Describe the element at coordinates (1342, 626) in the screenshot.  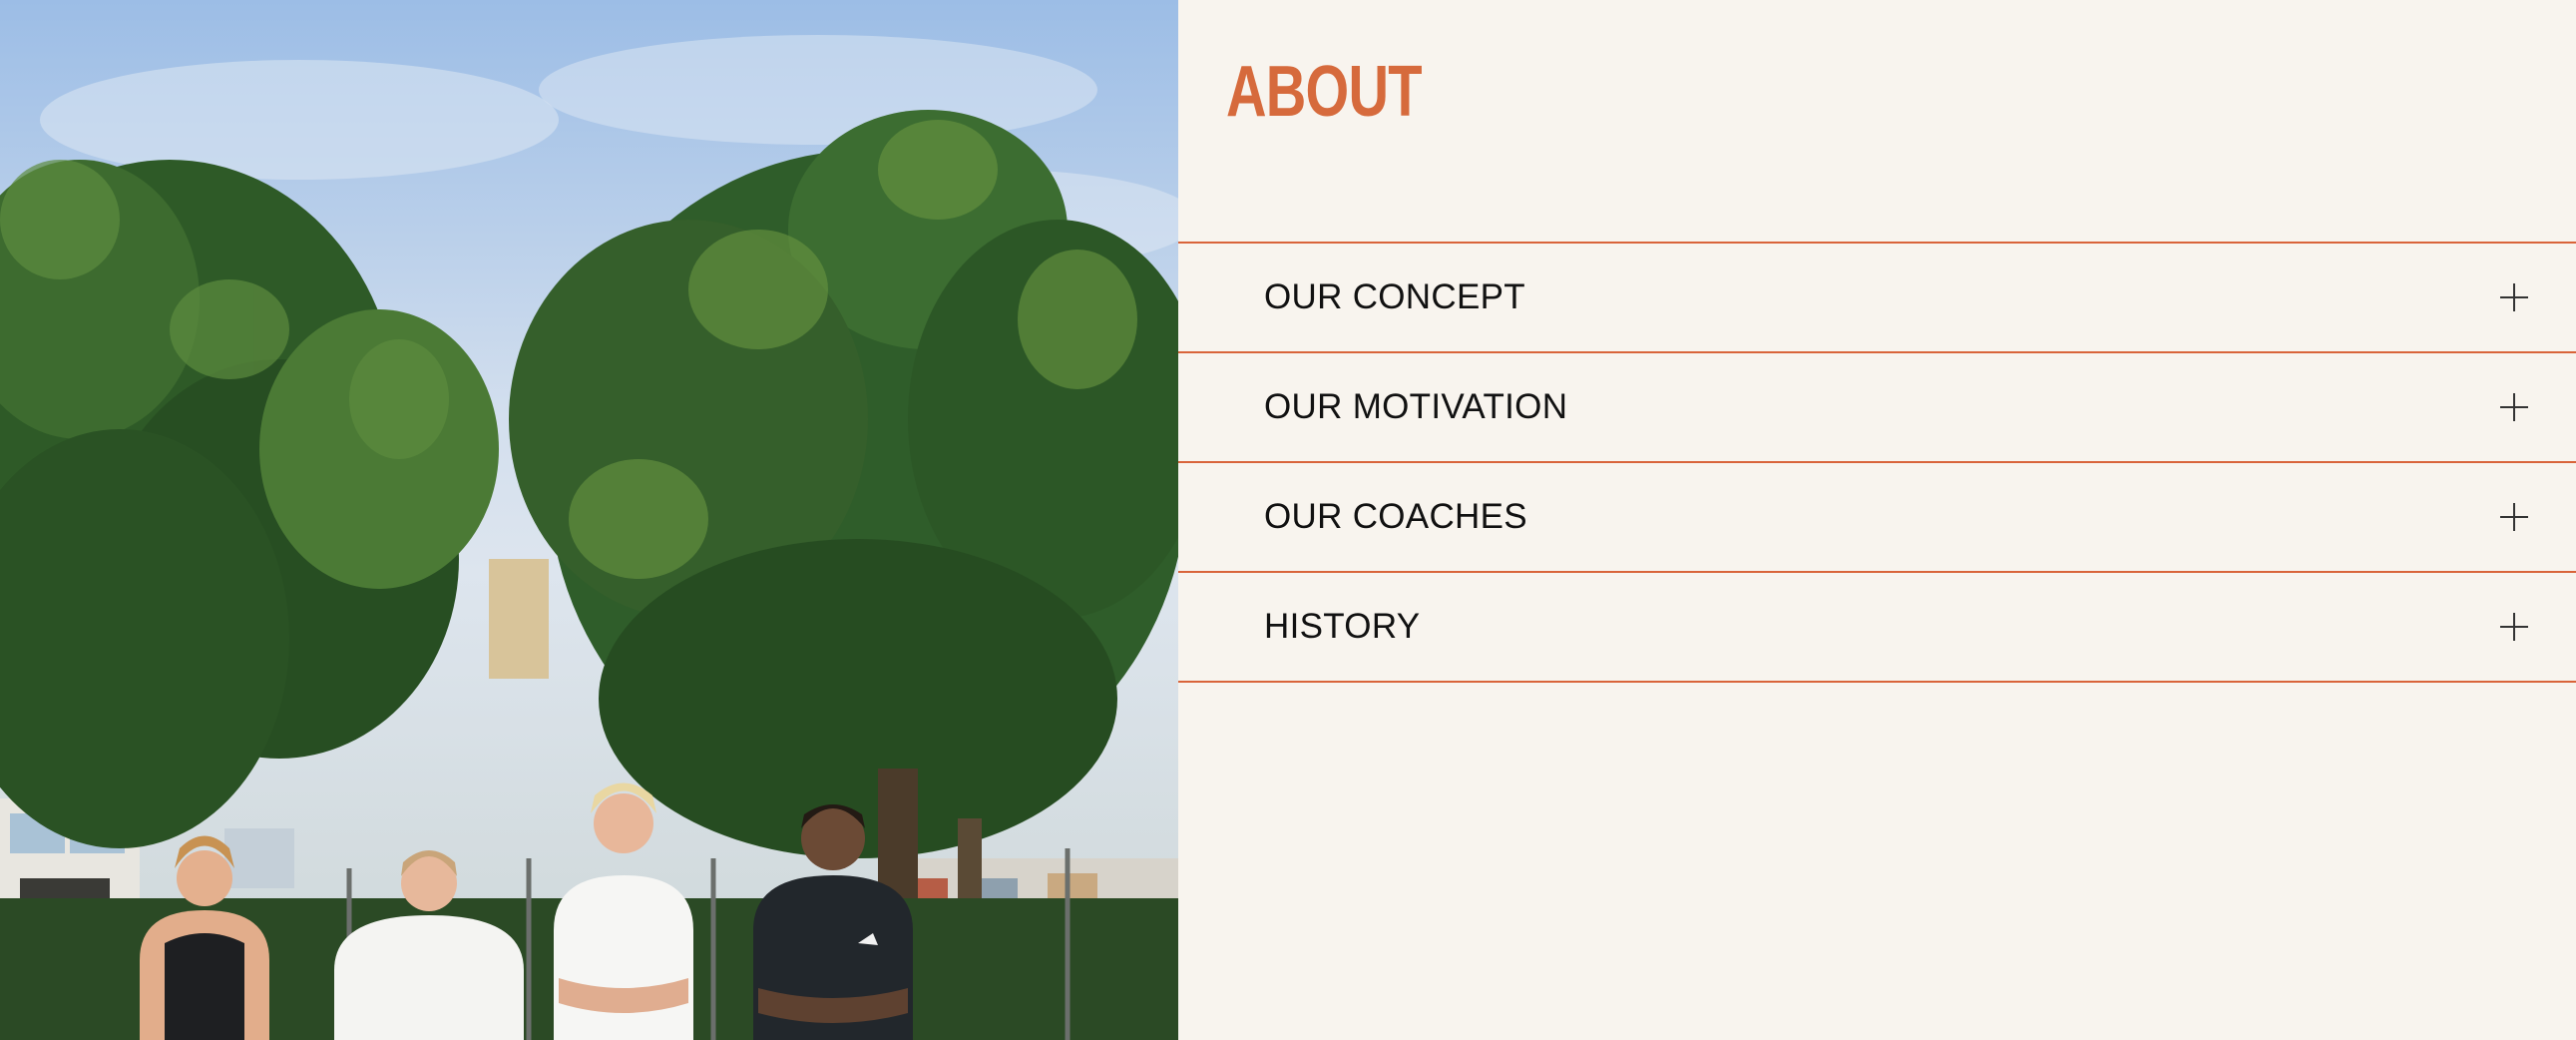
I see `accordion-label: HISTORY` at that location.